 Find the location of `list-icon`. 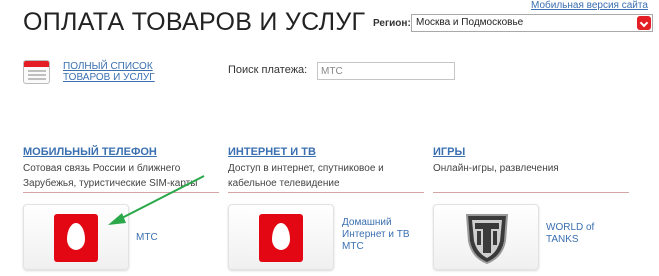

list-icon is located at coordinates (36, 72).